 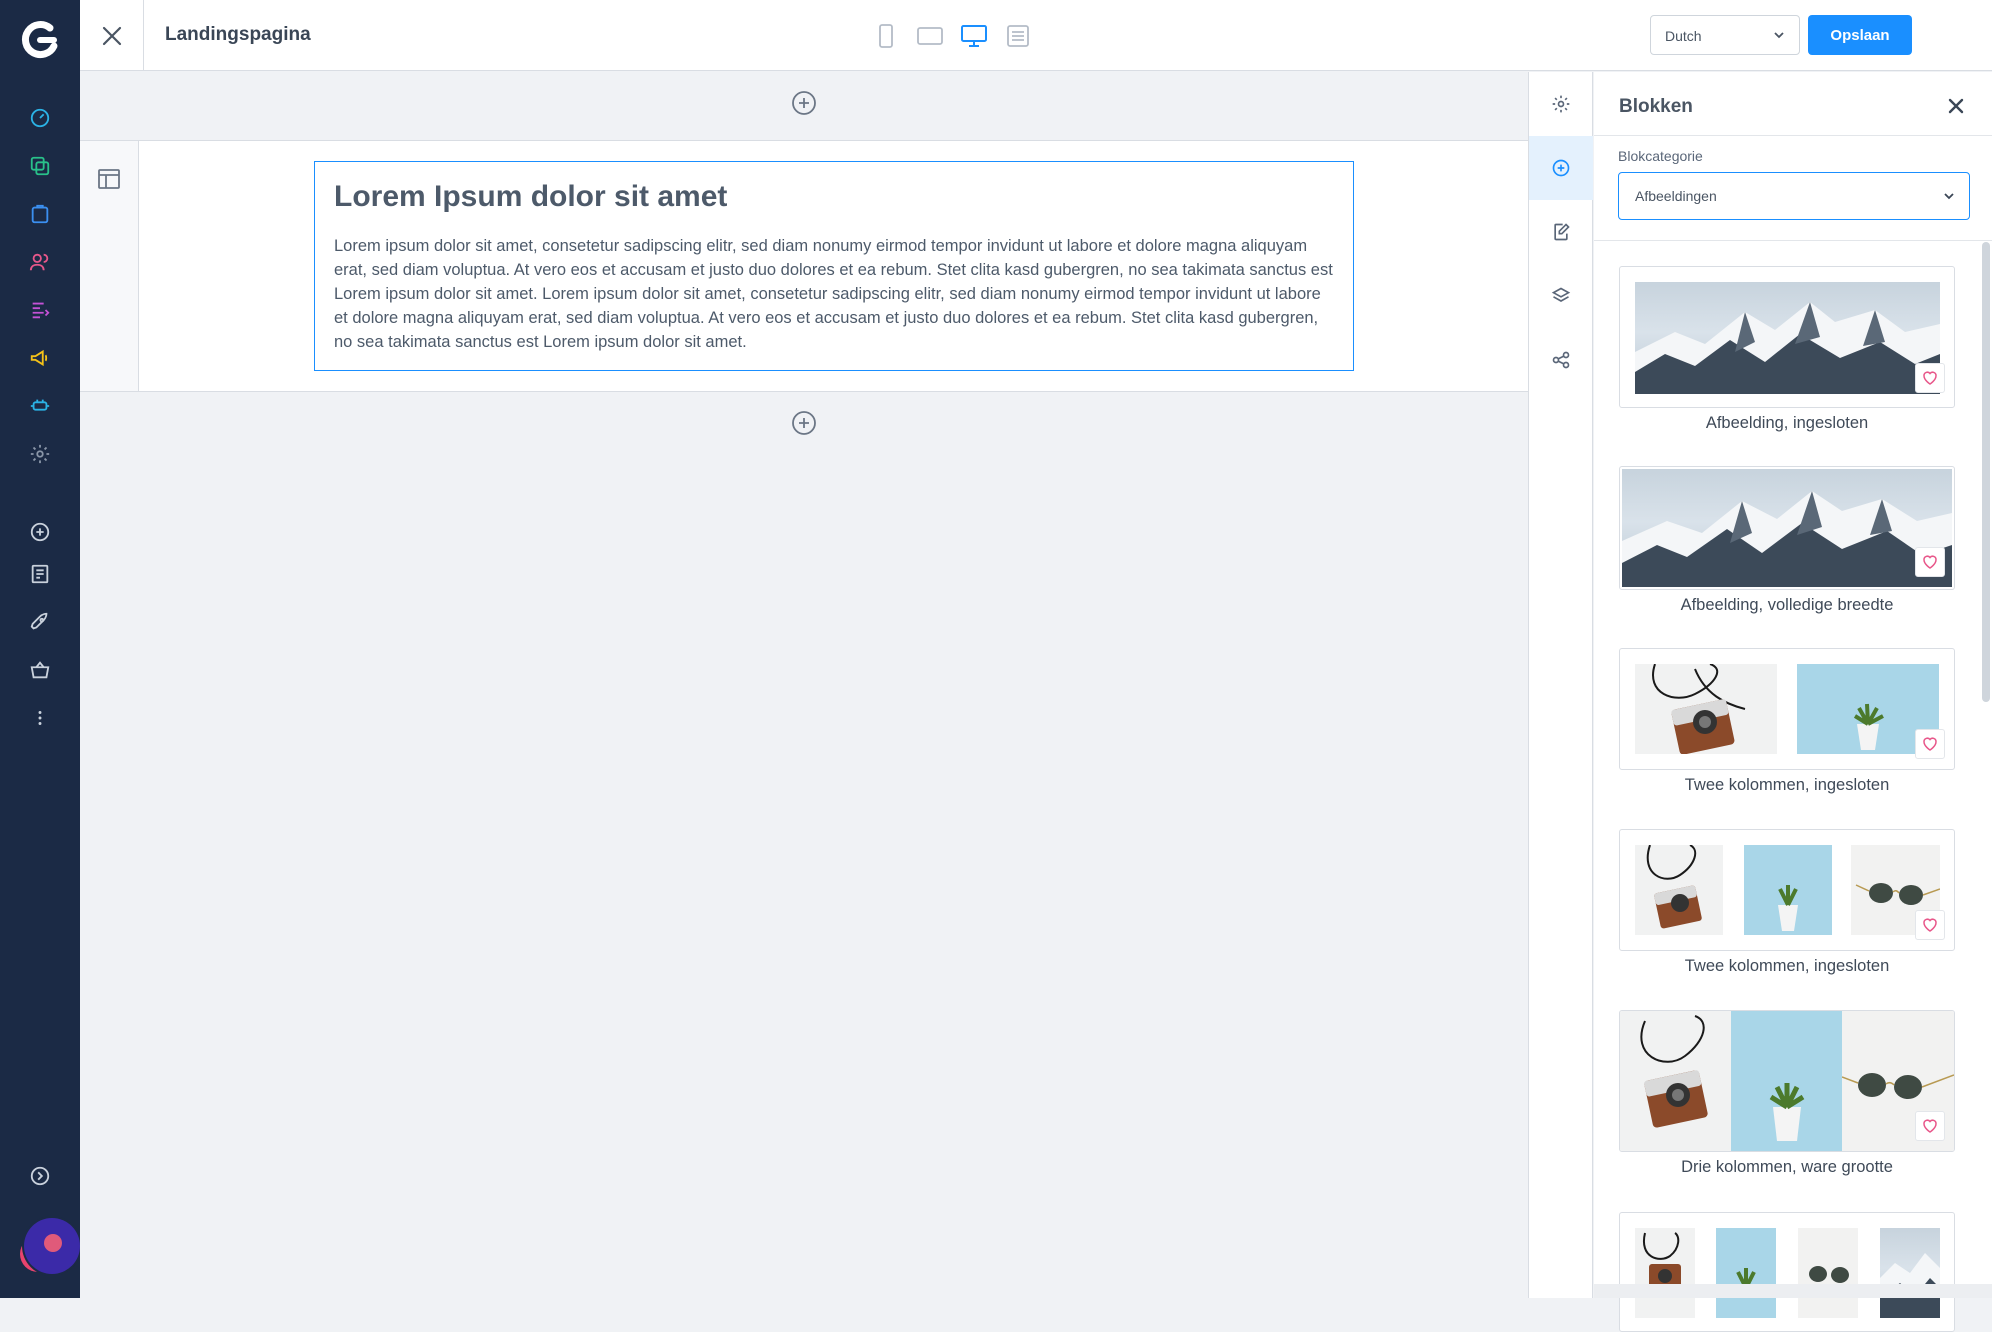 I want to click on block-category-select: Afbeeldingen, so click(x=1794, y=196).